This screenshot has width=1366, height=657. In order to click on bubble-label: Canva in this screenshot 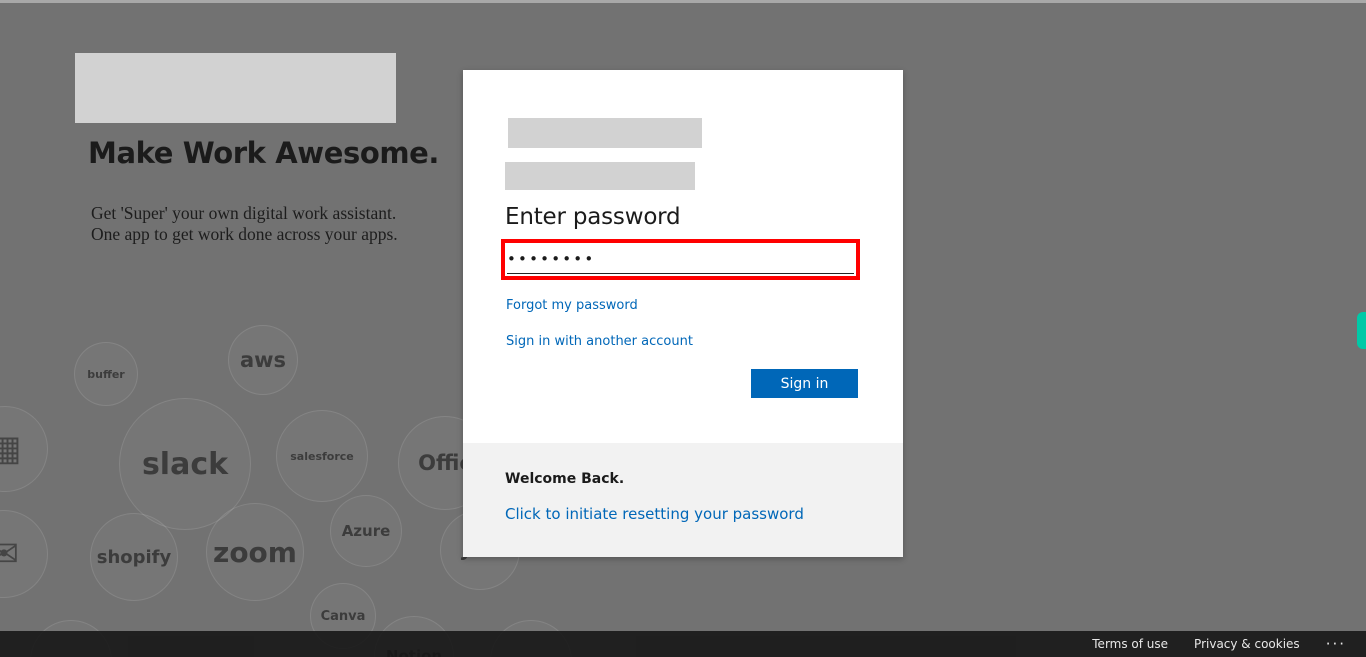, I will do `click(343, 616)`.